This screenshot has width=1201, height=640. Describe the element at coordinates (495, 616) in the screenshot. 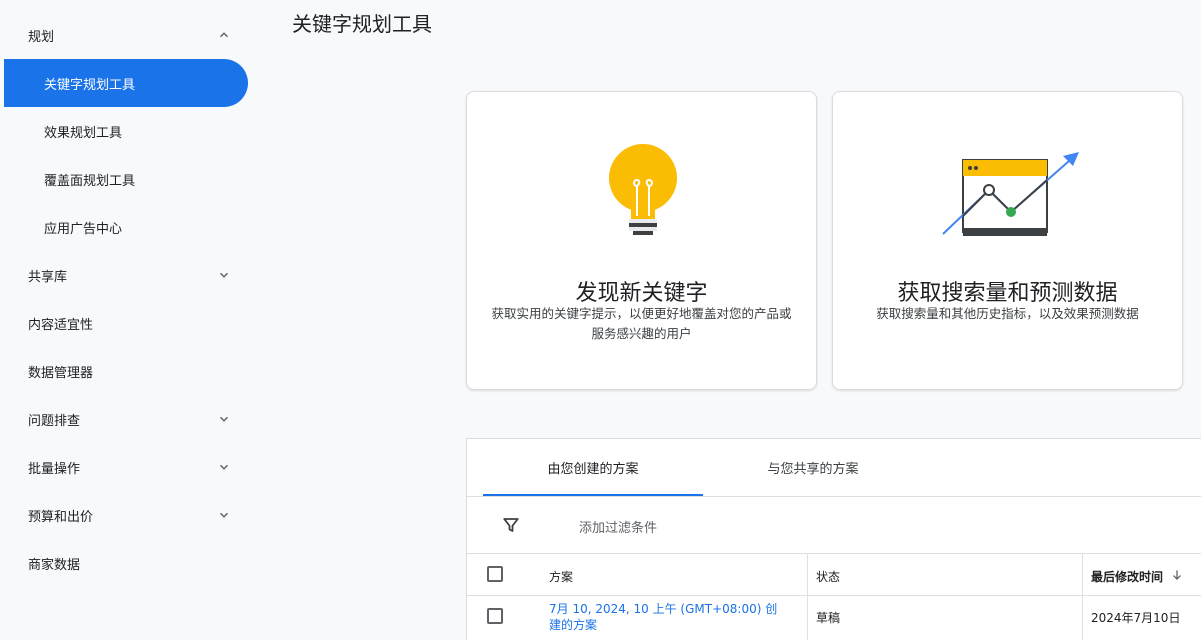

I see `row-checkbox` at that location.